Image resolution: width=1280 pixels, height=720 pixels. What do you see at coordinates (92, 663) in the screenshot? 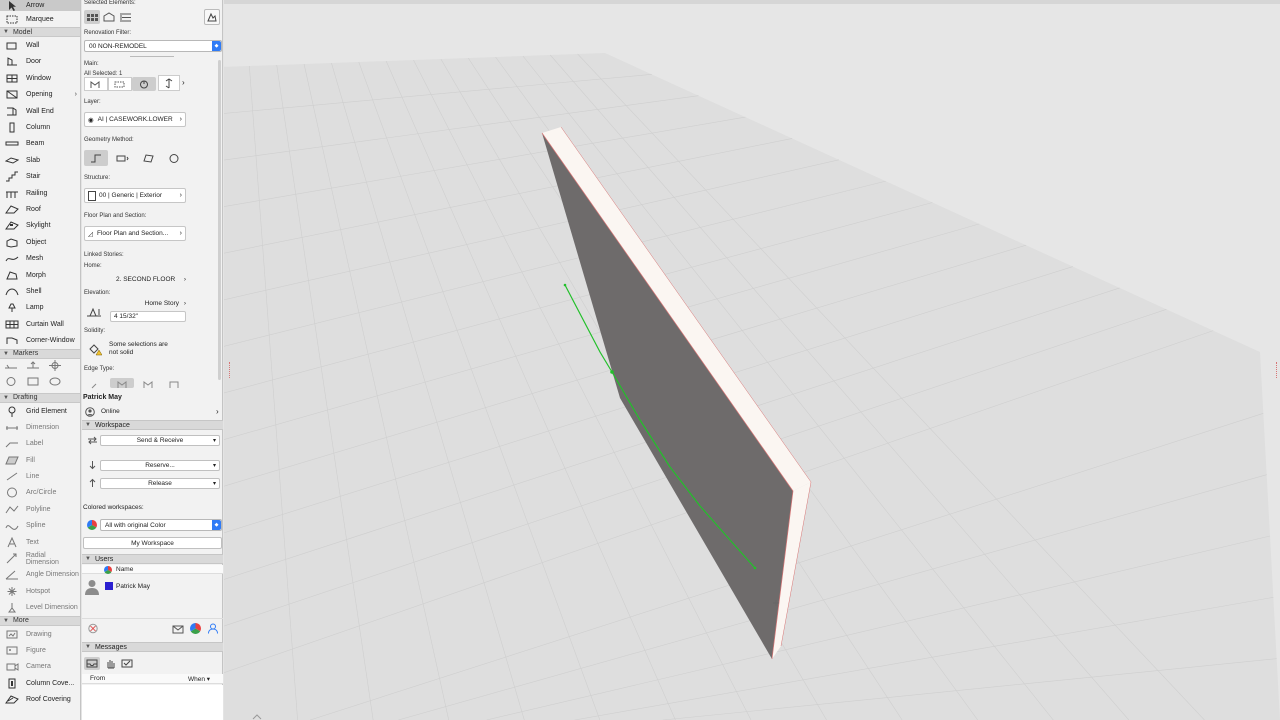
I see `inbox-icon` at bounding box center [92, 663].